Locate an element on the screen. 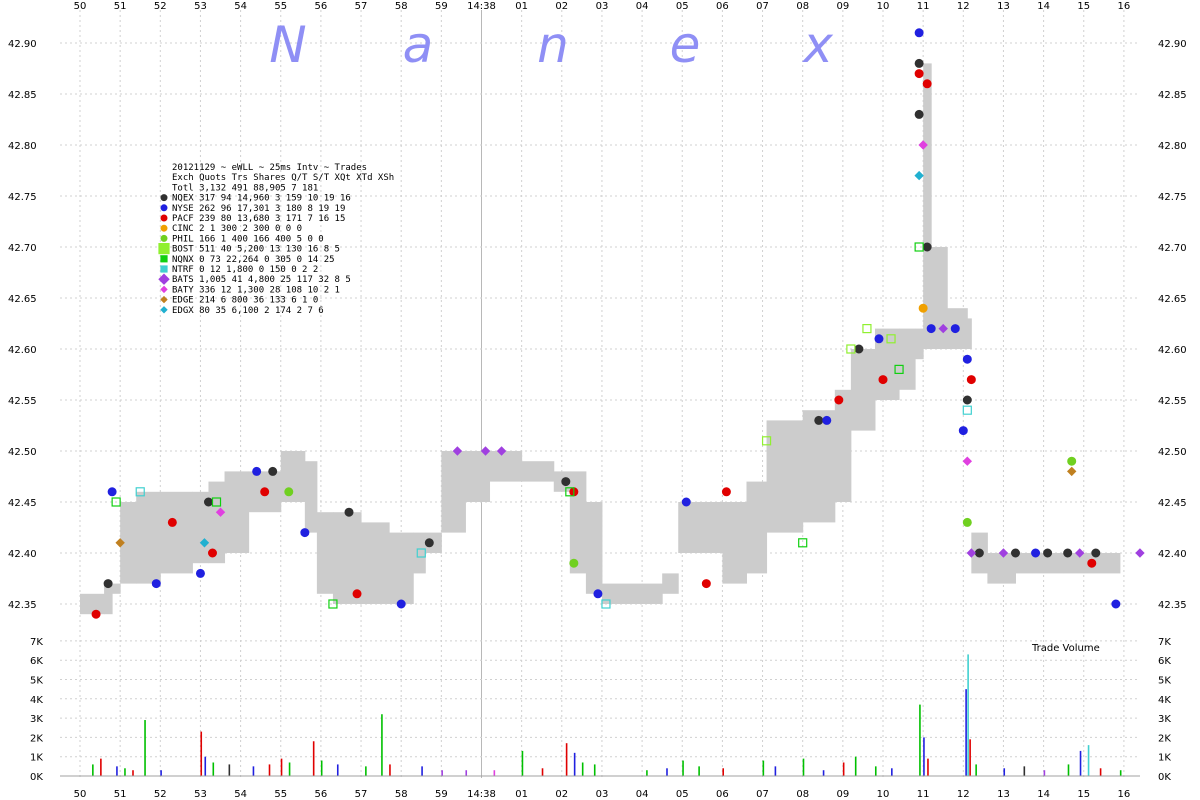 Image resolution: width=1200 pixels, height=800 pixels. watermark-letter: n is located at coordinates (553, 45).